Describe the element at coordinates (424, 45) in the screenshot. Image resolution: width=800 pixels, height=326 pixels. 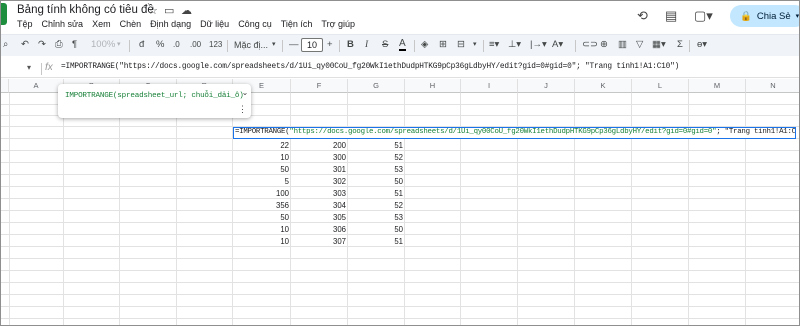
I see `fill-color-icon: ◈` at that location.